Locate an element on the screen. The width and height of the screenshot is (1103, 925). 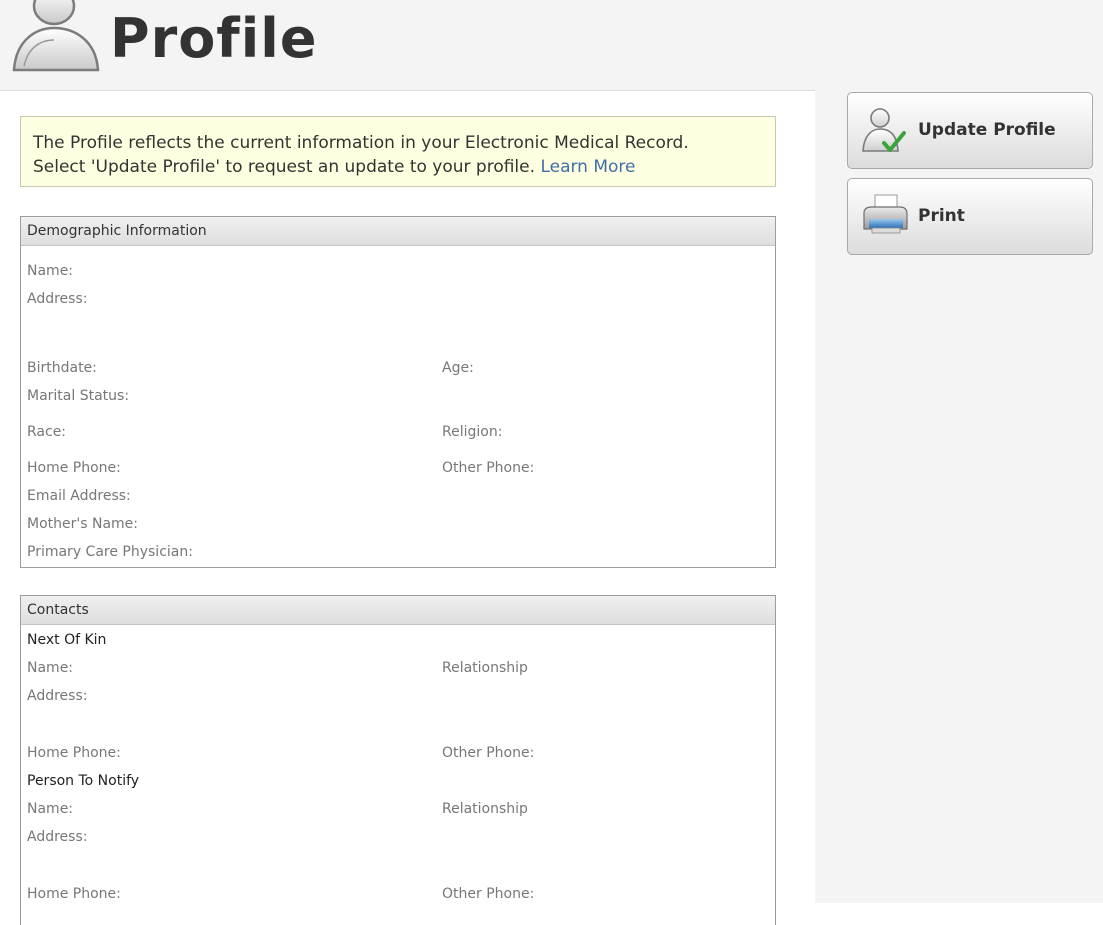
update-profile-button: Update Profile is located at coordinates (970, 130).